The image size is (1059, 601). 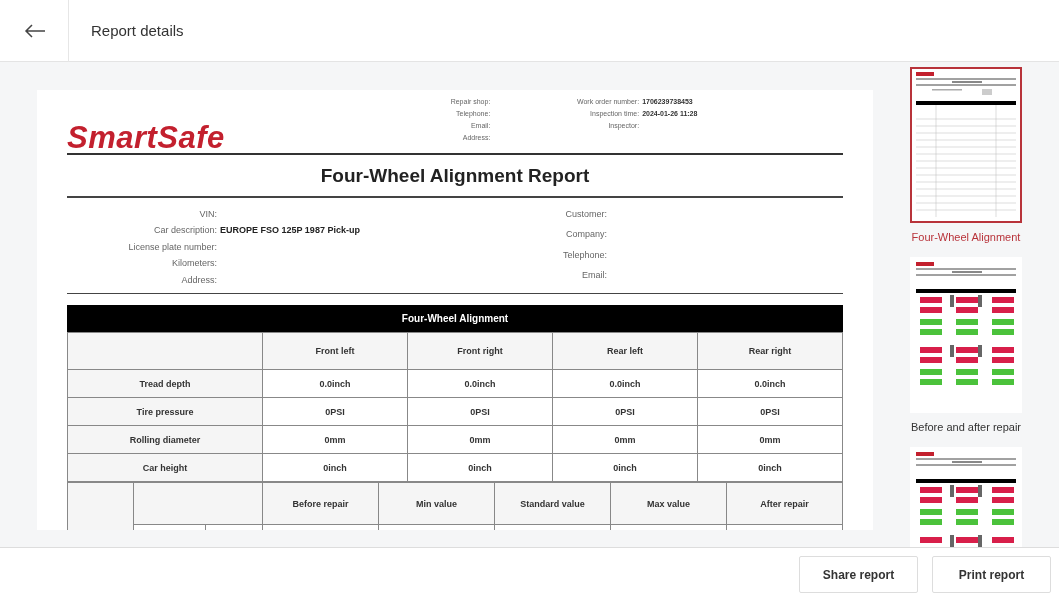 What do you see at coordinates (770, 351) in the screenshot?
I see `column-header: Rear right` at bounding box center [770, 351].